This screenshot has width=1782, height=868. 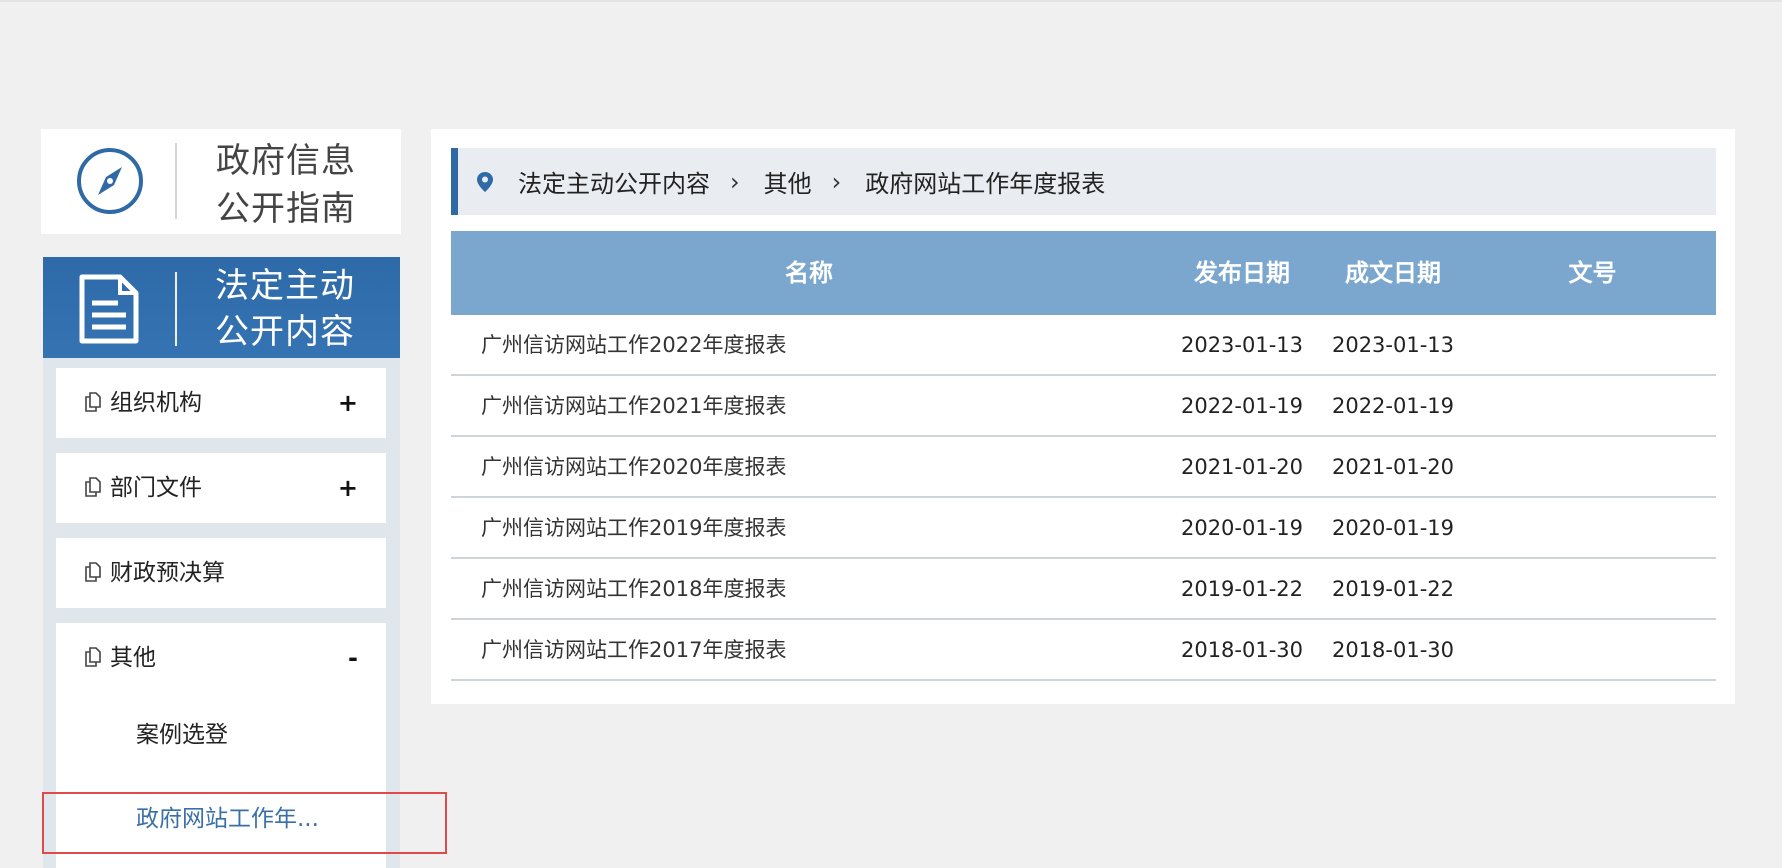 What do you see at coordinates (1083, 345) in the screenshot?
I see `table-row: 广州信访网站工作2022年度报表 2023-01-13 2023-01-13` at bounding box center [1083, 345].